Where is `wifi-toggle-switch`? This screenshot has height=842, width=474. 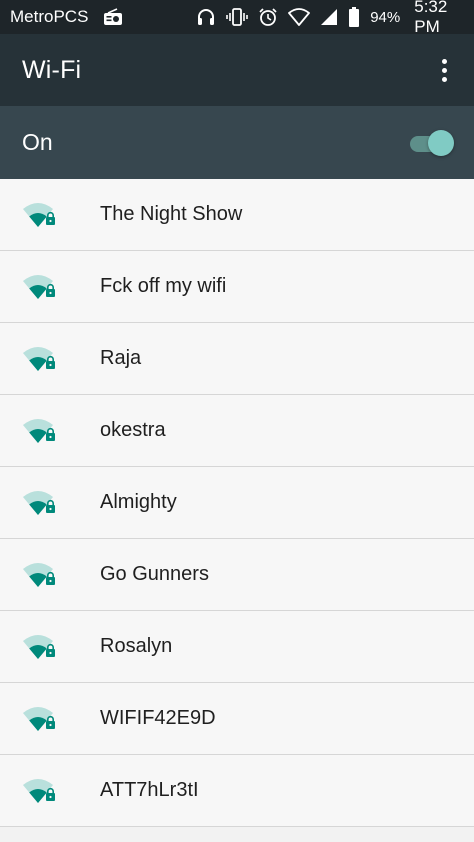 wifi-toggle-switch is located at coordinates (431, 142).